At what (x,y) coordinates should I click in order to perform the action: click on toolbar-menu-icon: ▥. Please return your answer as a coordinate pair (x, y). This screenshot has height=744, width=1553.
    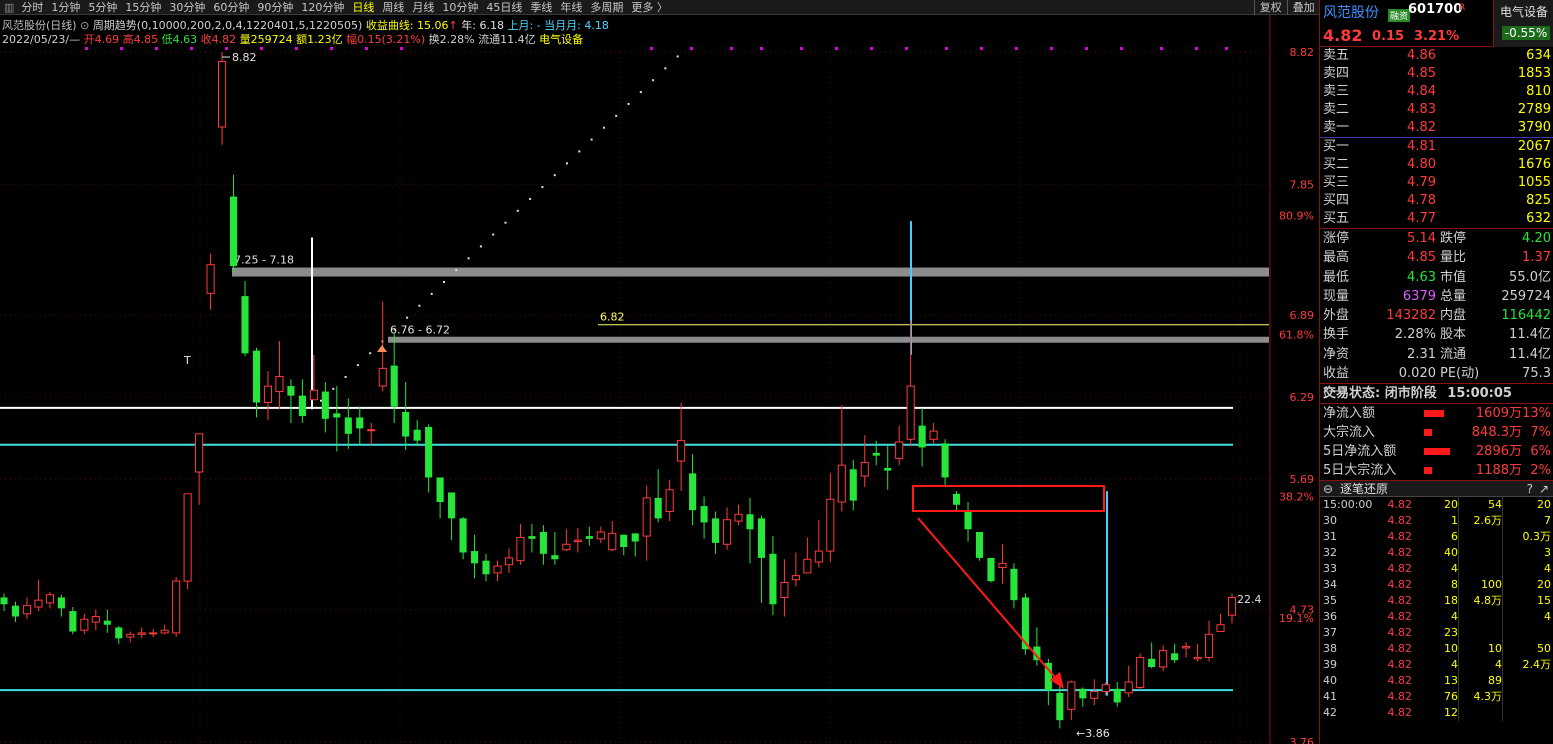
    Looking at the image, I should click on (9, 7).